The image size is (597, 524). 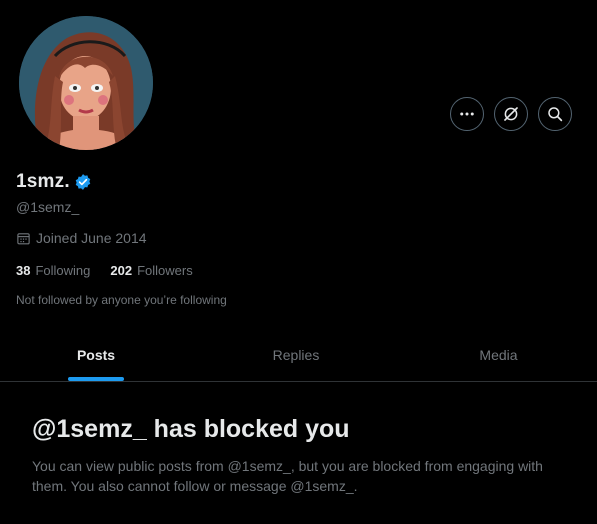 What do you see at coordinates (83, 182) in the screenshot?
I see `verified-badge-icon` at bounding box center [83, 182].